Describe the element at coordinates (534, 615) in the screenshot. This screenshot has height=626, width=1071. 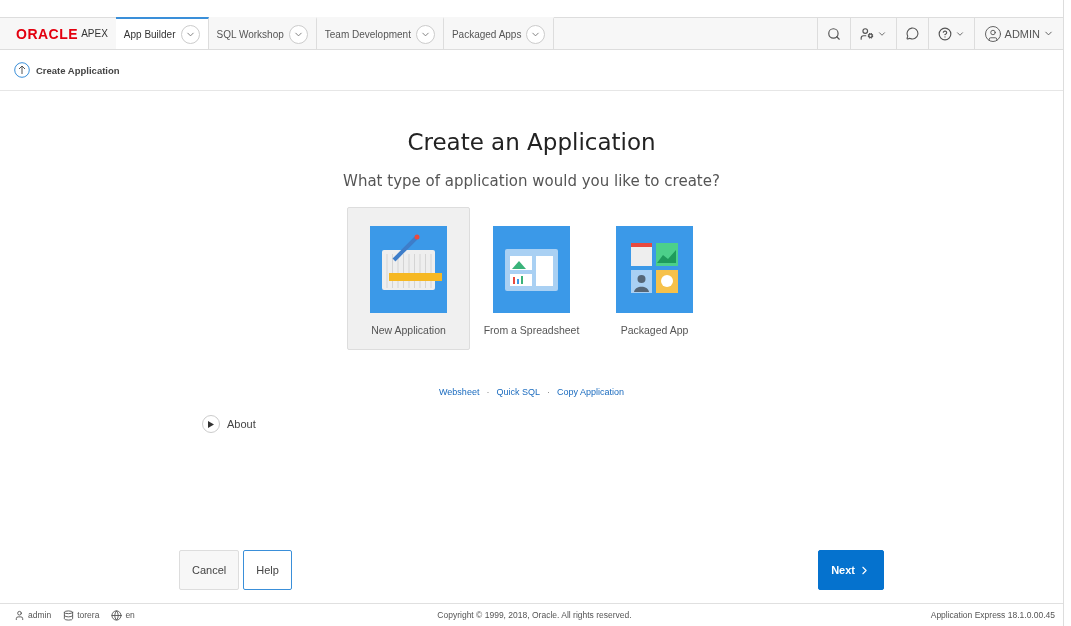
I see `copyright-text: Copyright © 1999, 2018, Oracle. All rights reserved.` at that location.